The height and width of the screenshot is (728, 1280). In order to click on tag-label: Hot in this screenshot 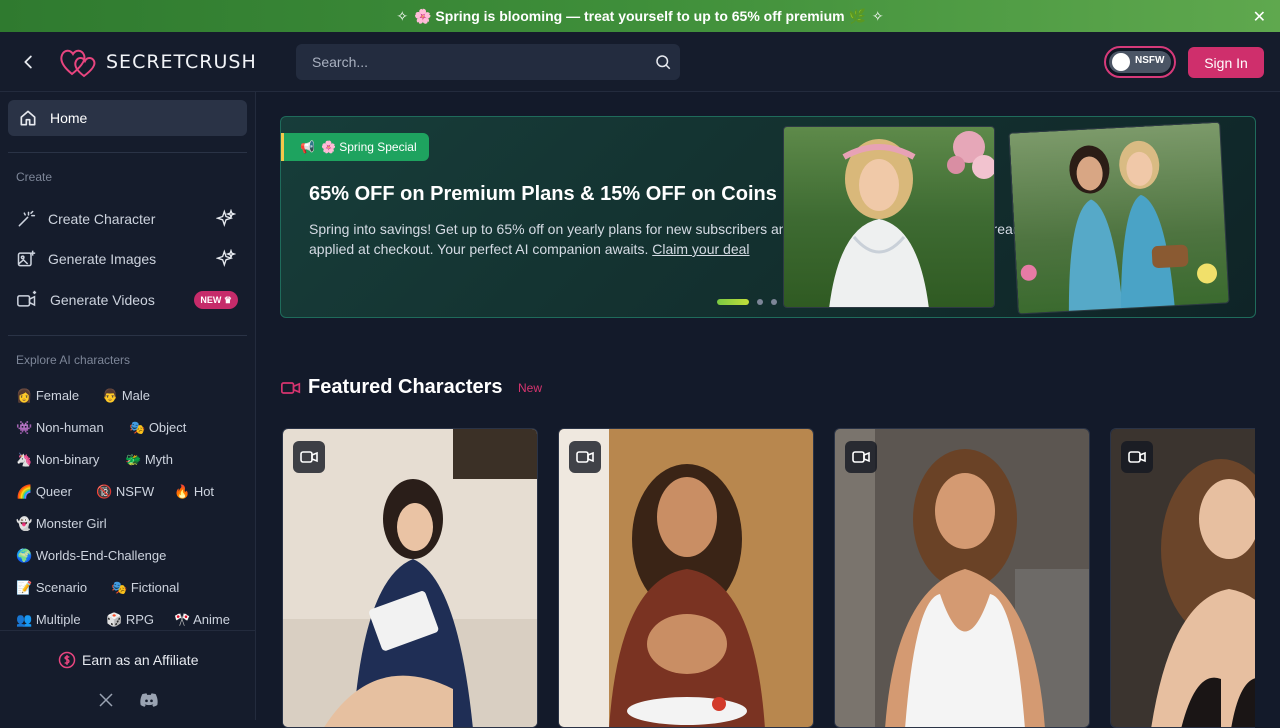, I will do `click(204, 491)`.